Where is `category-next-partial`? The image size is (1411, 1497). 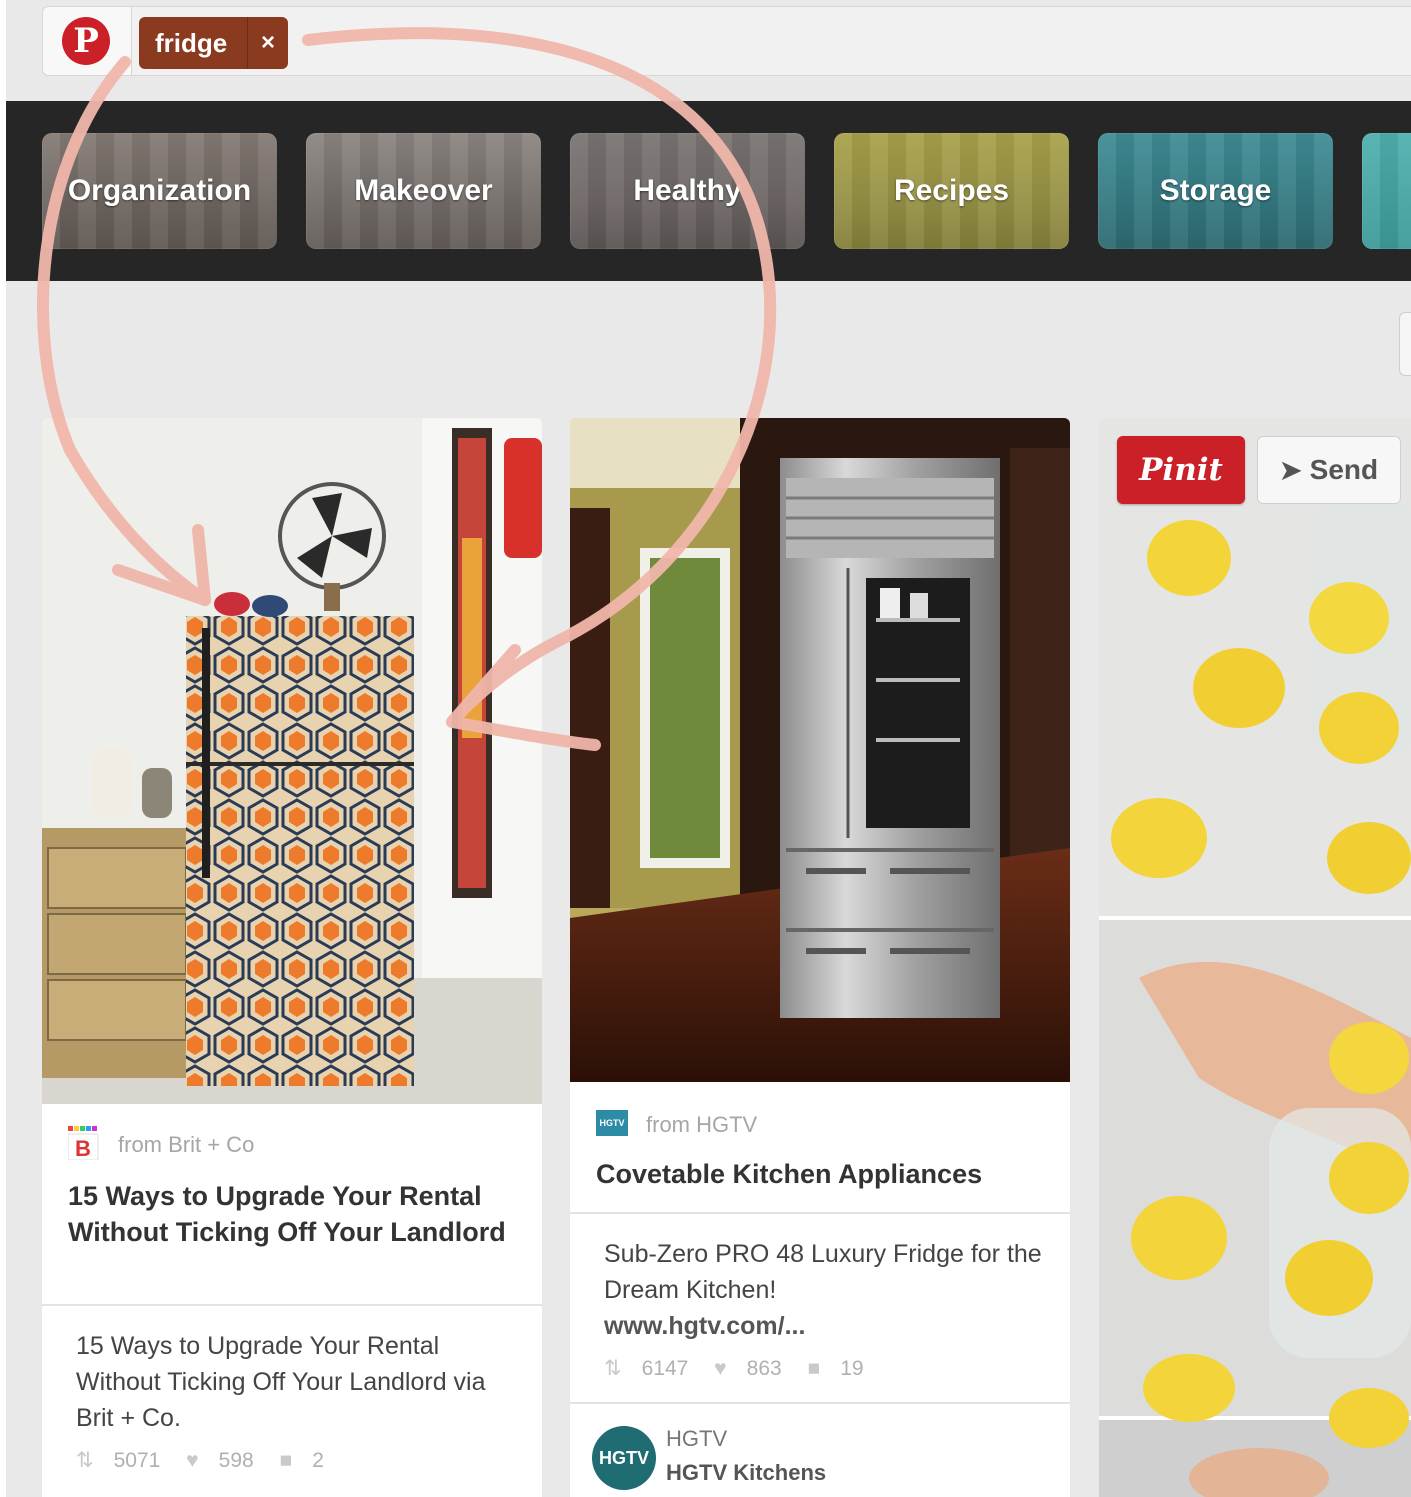 category-next-partial is located at coordinates (1386, 191).